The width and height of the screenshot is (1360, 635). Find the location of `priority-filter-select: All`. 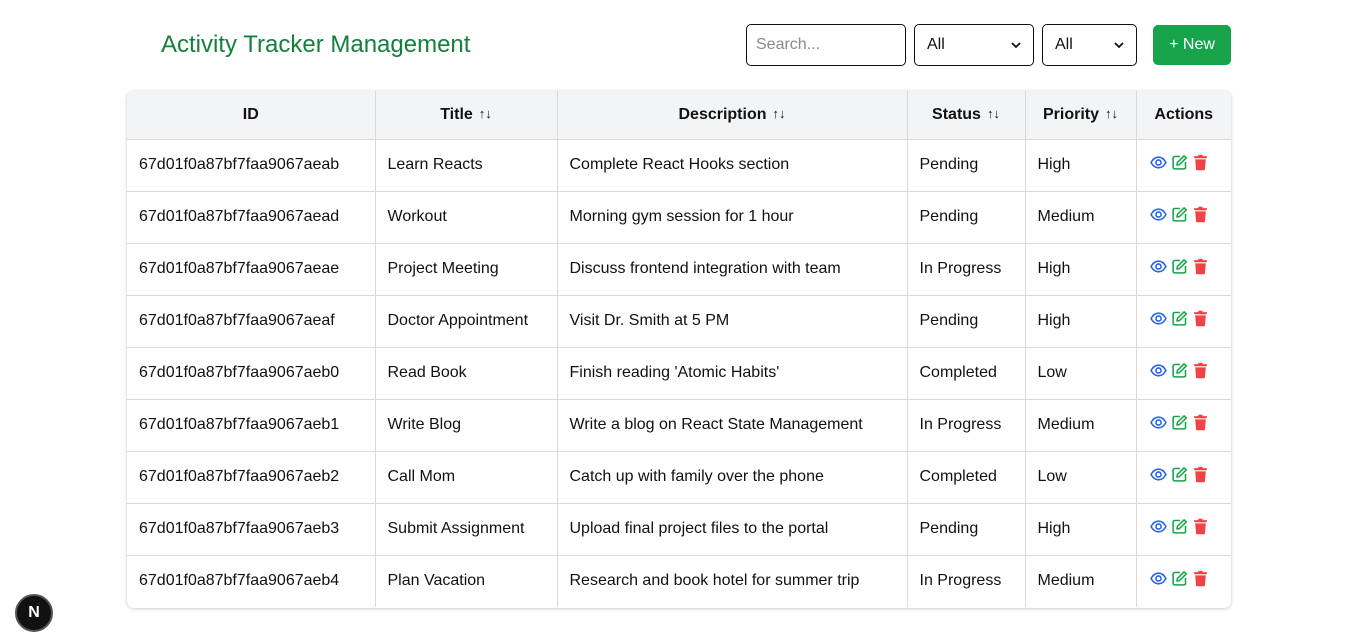

priority-filter-select: All is located at coordinates (1089, 45).